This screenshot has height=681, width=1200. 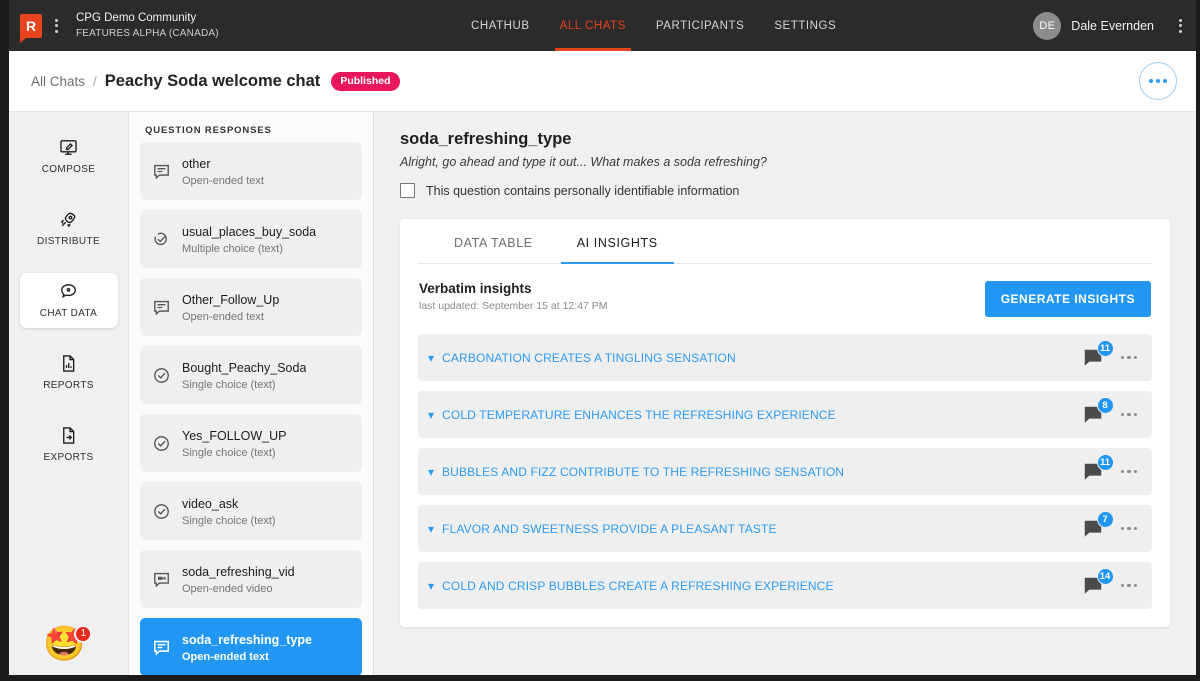 What do you see at coordinates (56, 25) in the screenshot?
I see `community-menu-icon` at bounding box center [56, 25].